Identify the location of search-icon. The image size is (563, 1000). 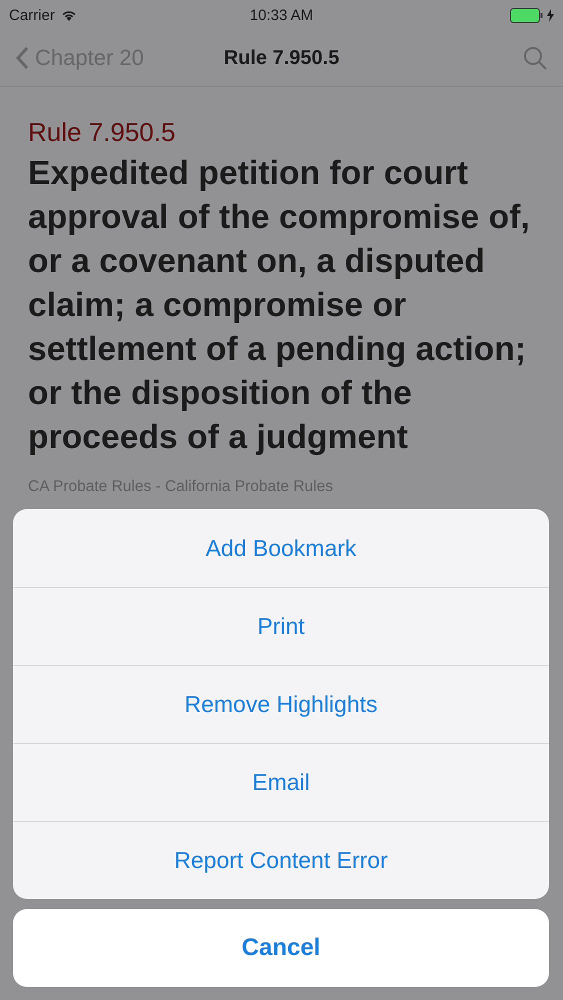
(535, 58).